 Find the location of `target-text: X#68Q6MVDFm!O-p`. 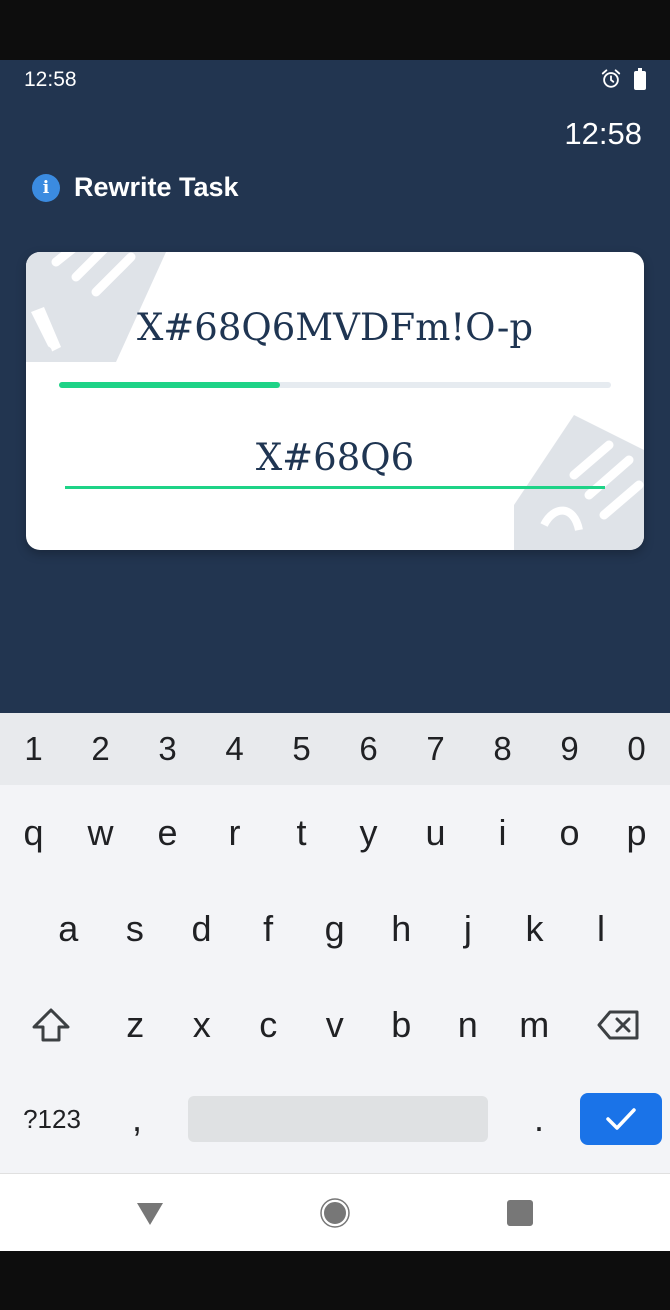

target-text: X#68Q6MVDFm!O-p is located at coordinates (335, 327).